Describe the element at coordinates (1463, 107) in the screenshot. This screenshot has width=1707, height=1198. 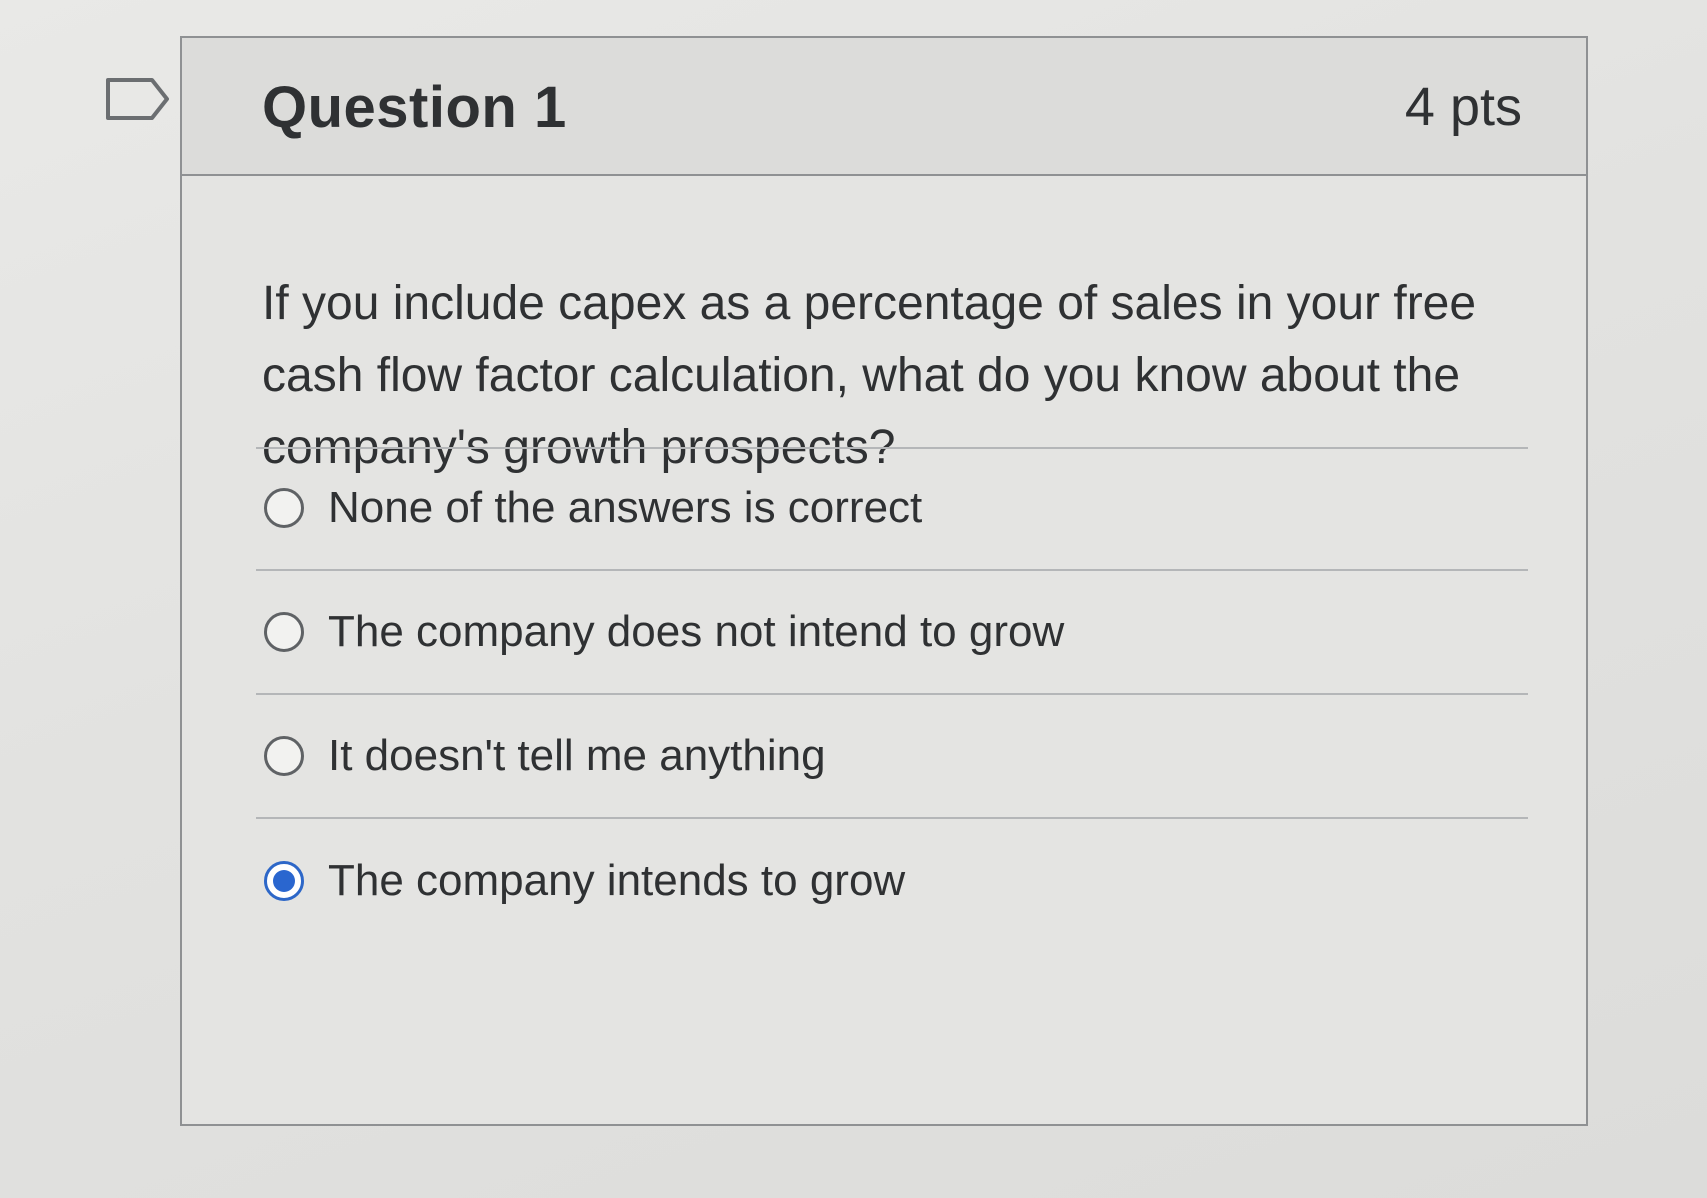
I see `question-points: 4 pts` at that location.